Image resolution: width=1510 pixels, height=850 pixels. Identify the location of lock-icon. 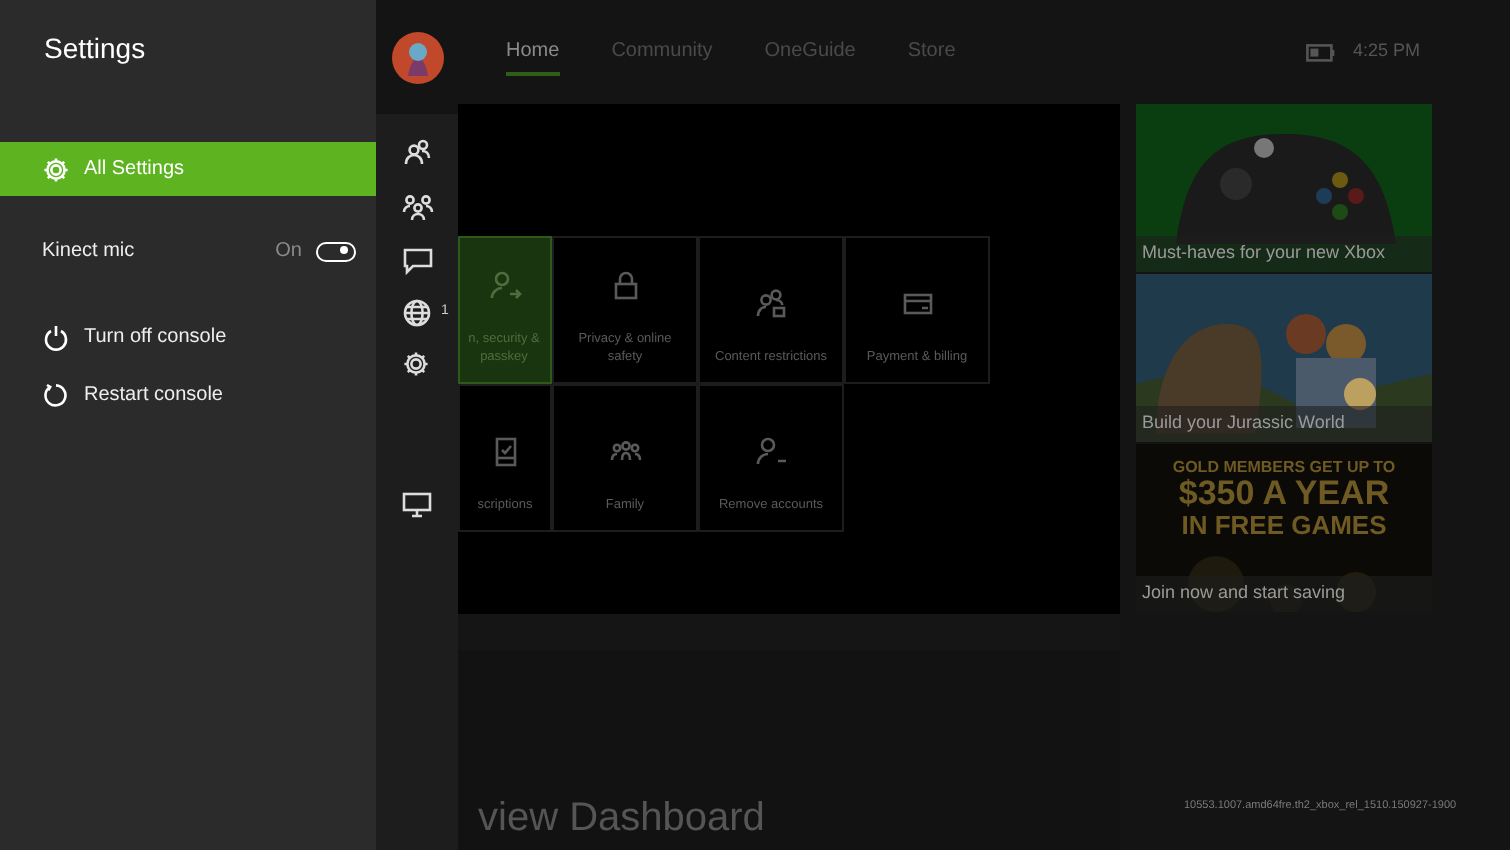
(625, 285).